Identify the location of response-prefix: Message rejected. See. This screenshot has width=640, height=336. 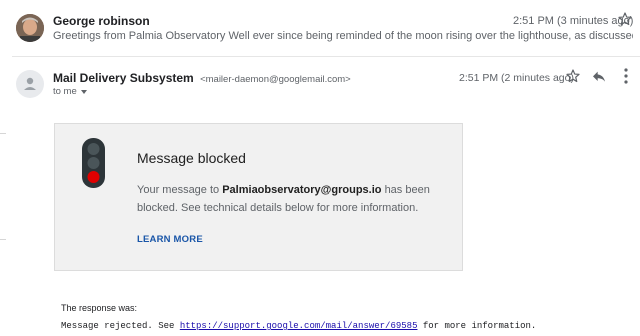
(118, 326).